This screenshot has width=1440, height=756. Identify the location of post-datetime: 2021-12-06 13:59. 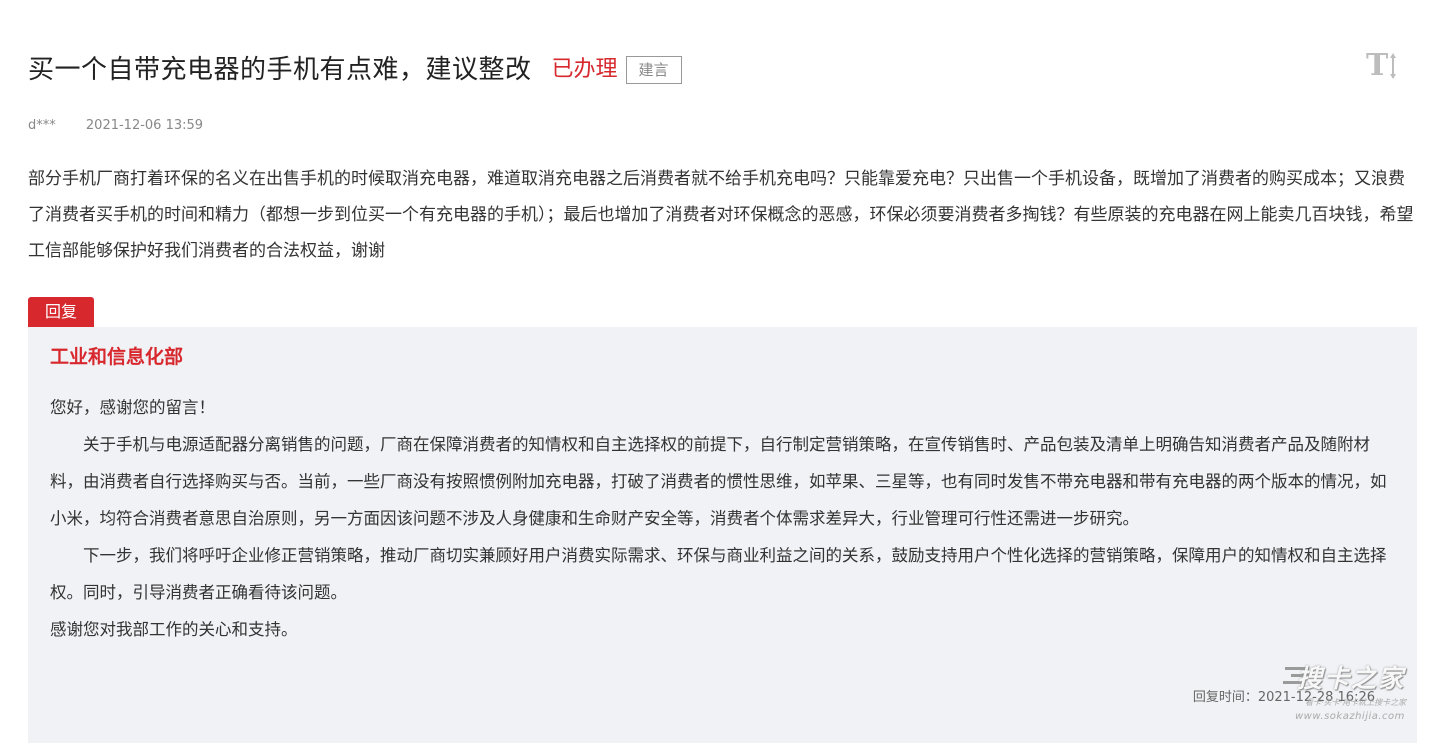
(144, 125).